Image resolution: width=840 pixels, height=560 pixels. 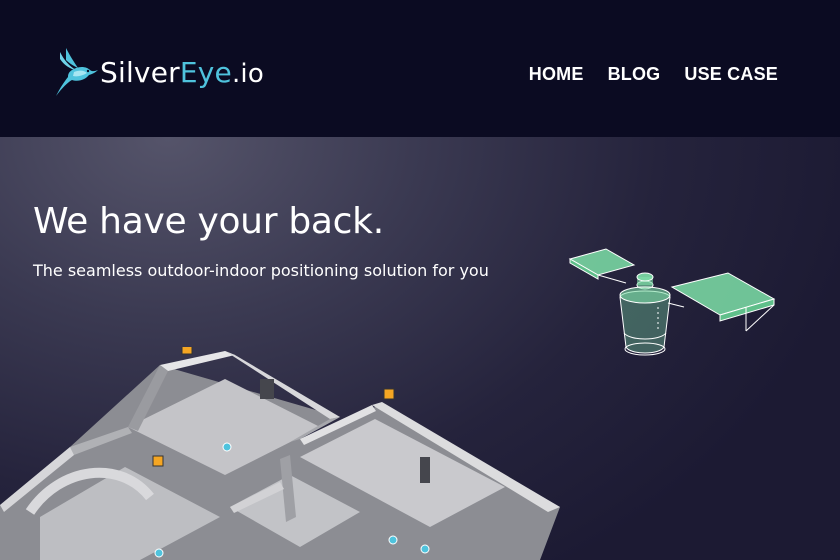 I want to click on hero-title: We have your back., so click(x=208, y=221).